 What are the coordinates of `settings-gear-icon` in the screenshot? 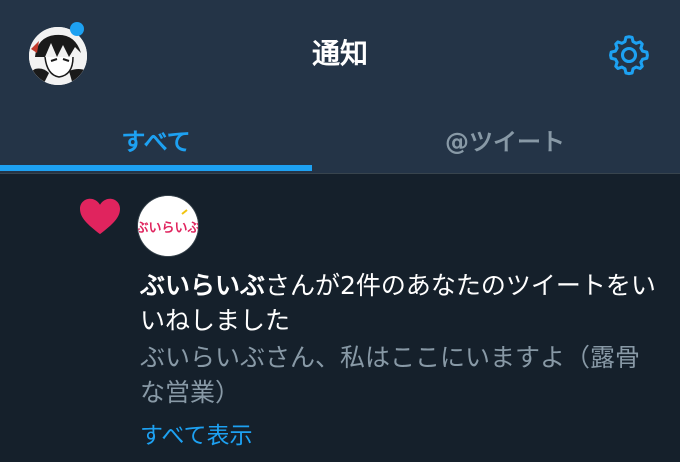 It's located at (629, 55).